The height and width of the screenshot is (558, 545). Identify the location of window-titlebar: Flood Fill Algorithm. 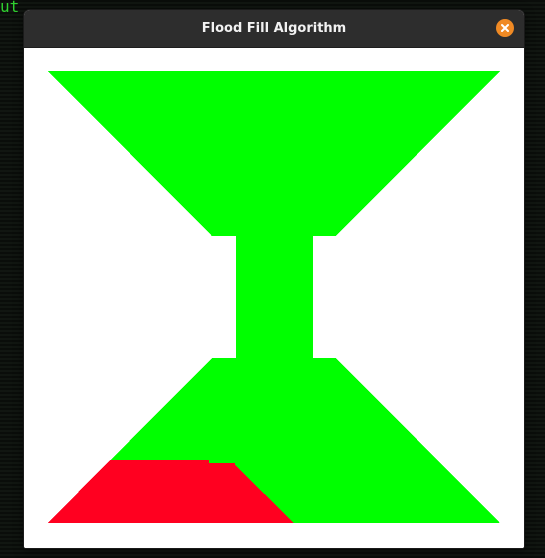
(274, 29).